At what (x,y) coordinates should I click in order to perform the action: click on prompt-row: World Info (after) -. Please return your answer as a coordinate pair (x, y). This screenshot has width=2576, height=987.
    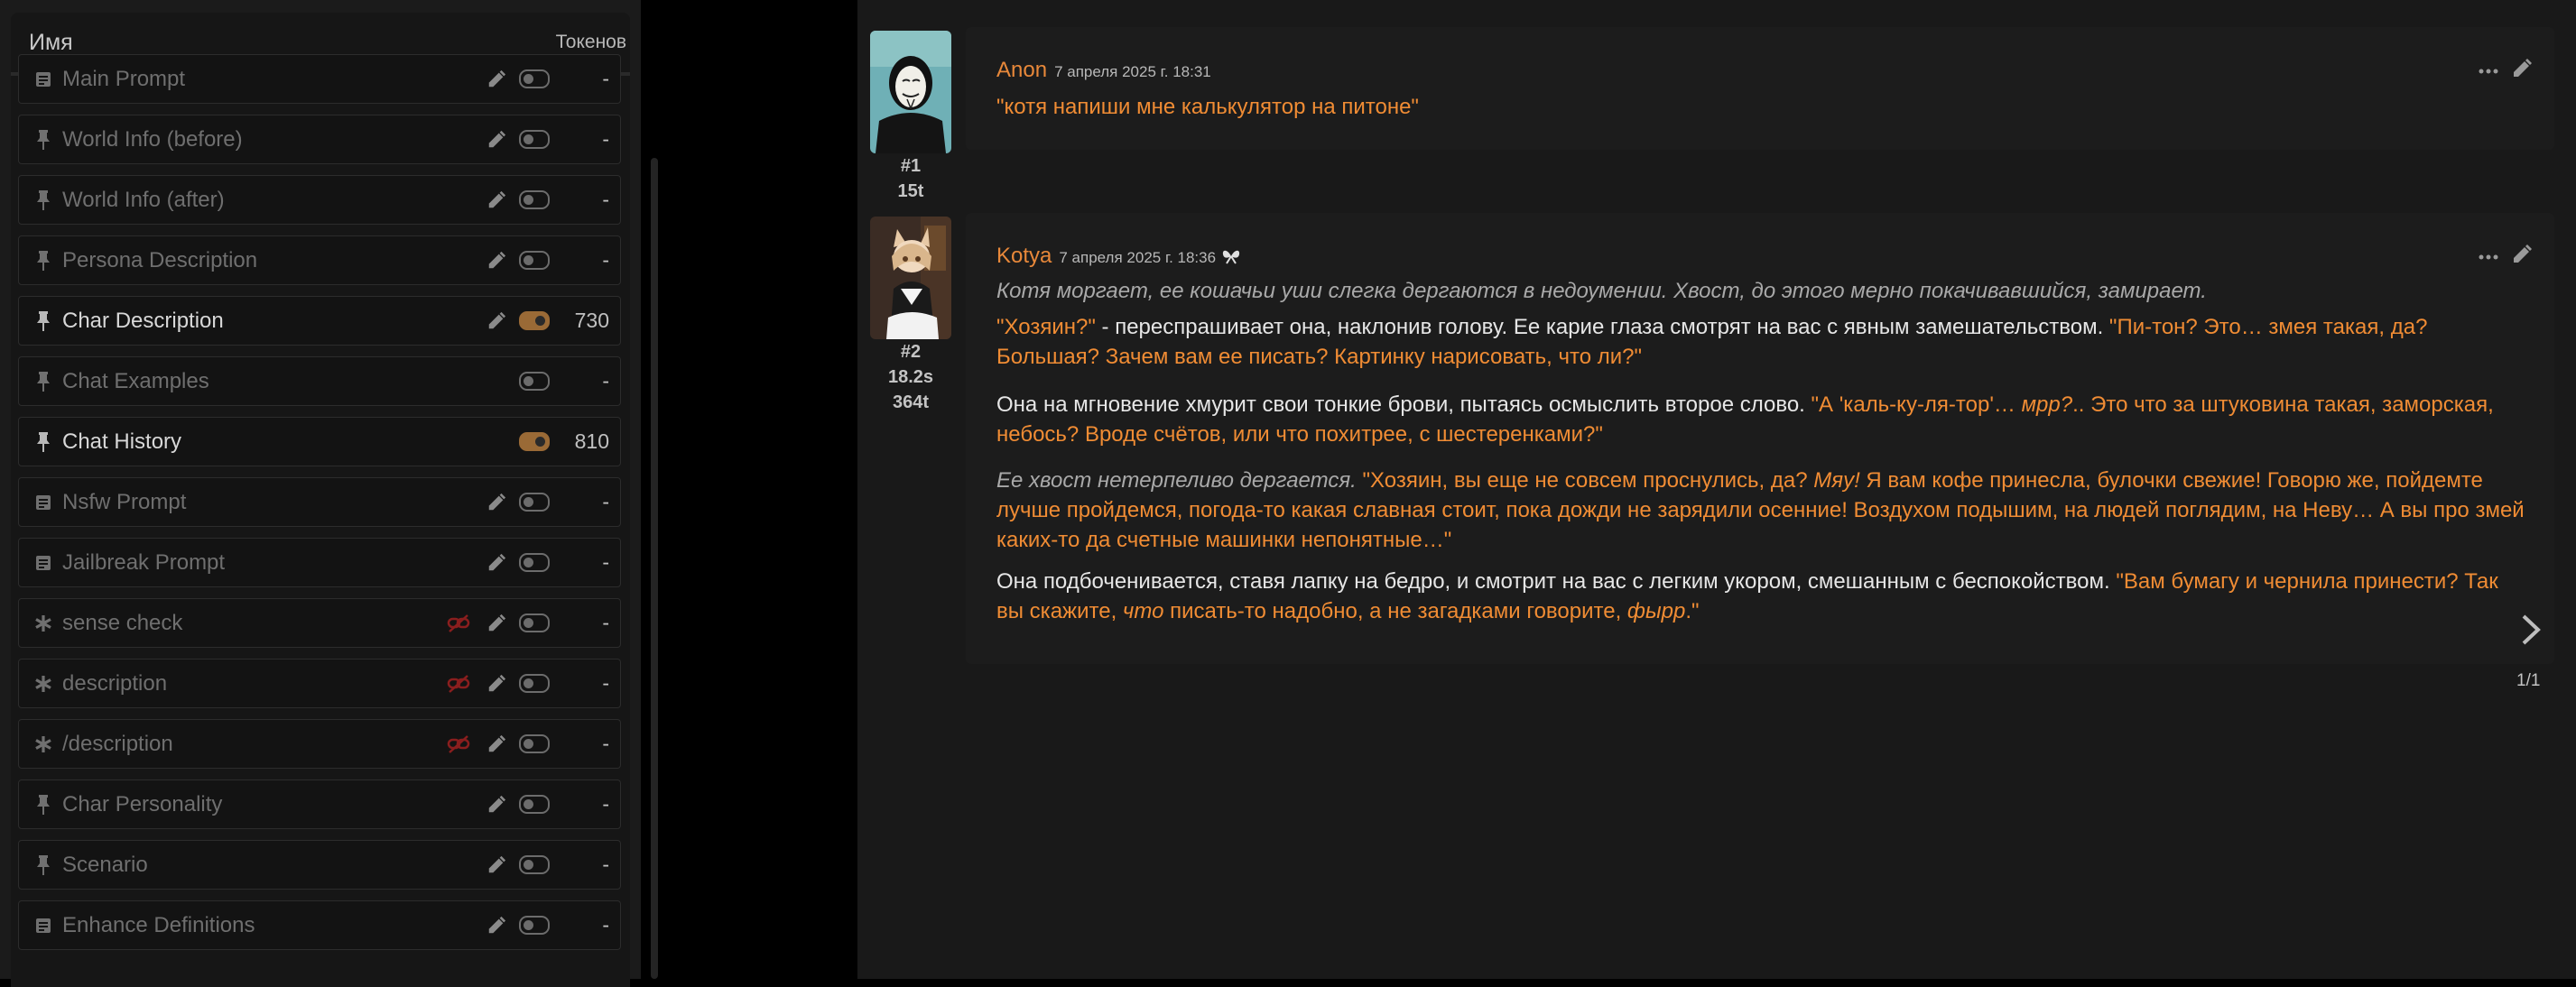
    Looking at the image, I should click on (319, 200).